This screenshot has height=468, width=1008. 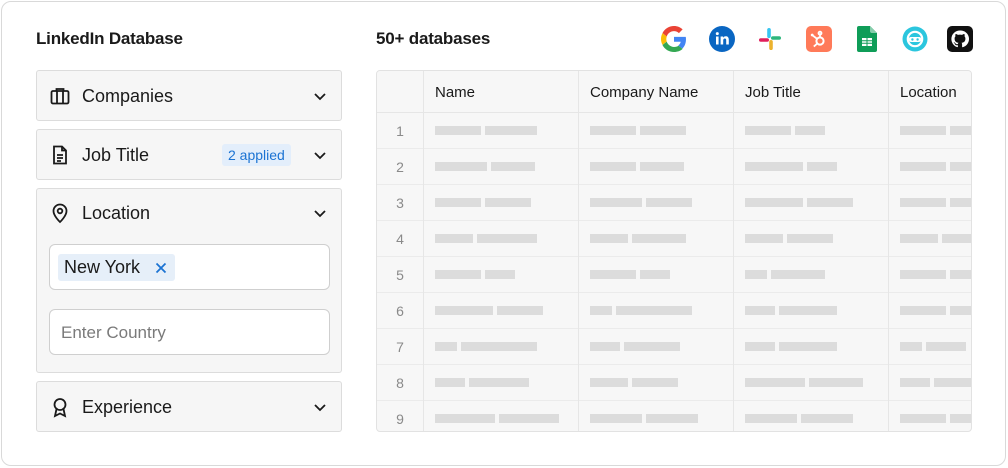 I want to click on table-row: 6, so click(x=674, y=311).